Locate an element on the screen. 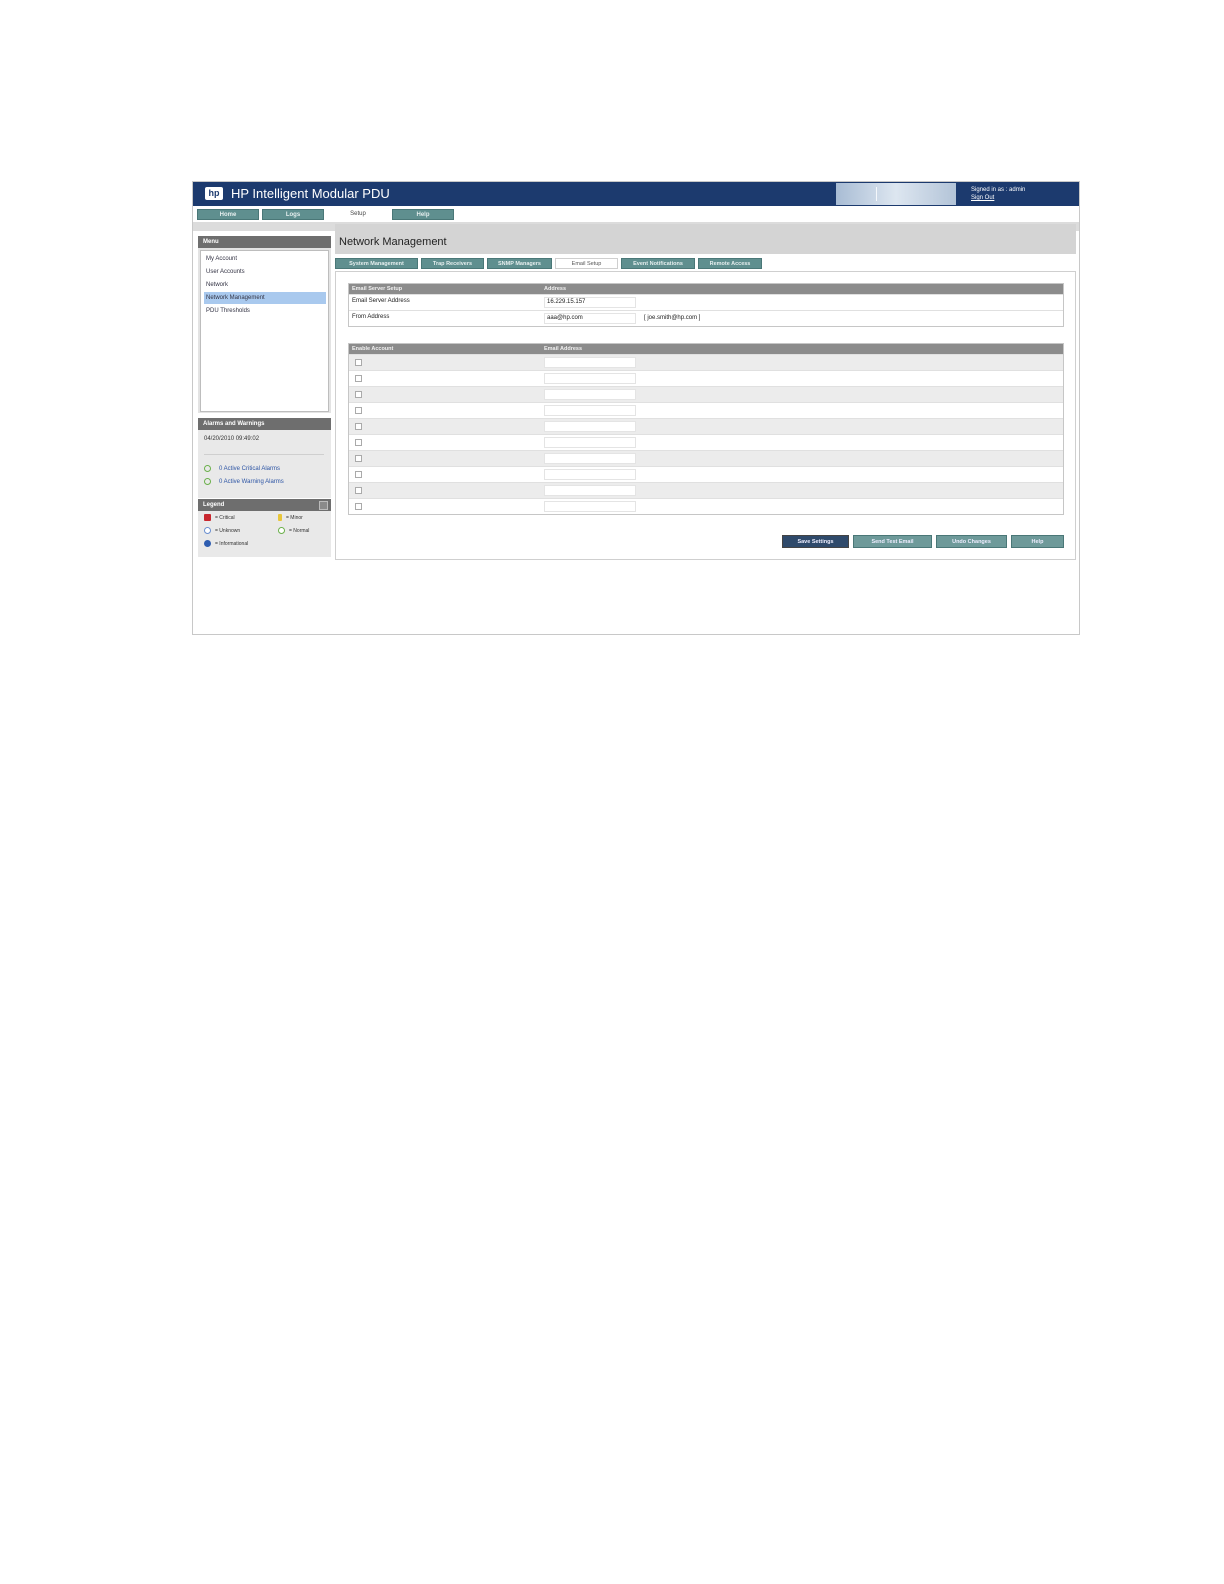 Image resolution: width=1224 pixels, height=1584 pixels. critical-alarms-link: 0 Active Critical Alarms is located at coordinates (242, 468).